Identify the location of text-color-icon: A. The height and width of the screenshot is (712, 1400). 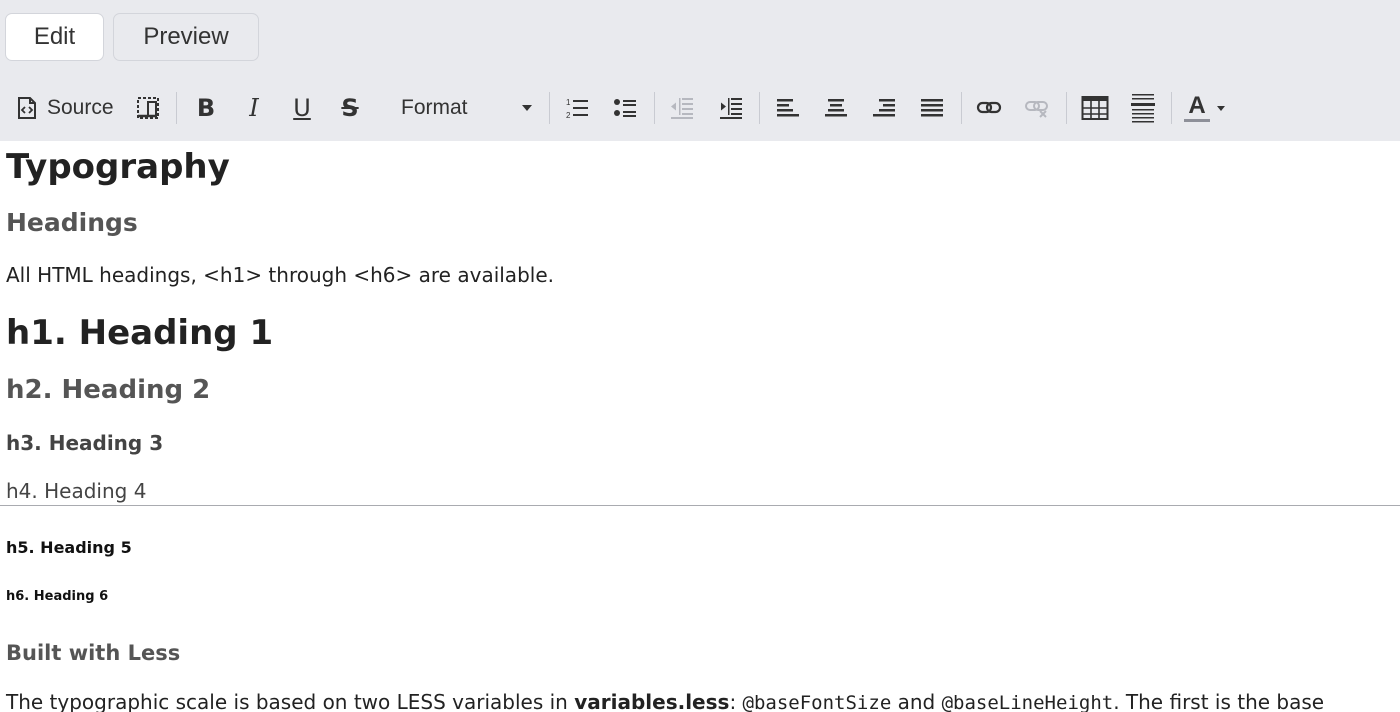
(1197, 108).